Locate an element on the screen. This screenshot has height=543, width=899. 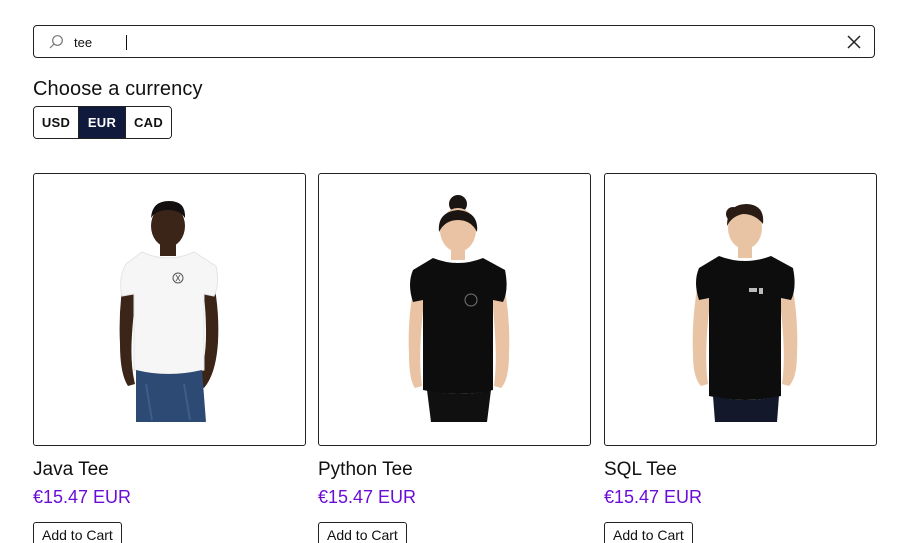
close-icon is located at coordinates (854, 42).